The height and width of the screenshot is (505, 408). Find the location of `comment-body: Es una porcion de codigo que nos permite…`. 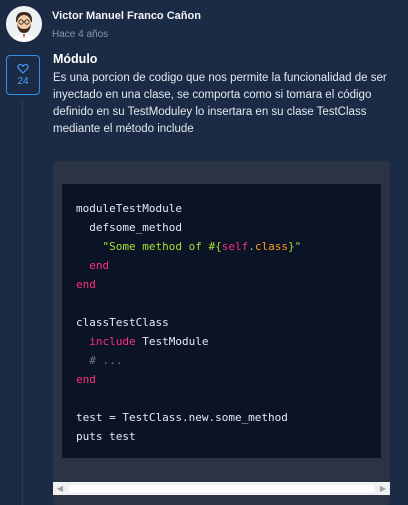

comment-body: Es una porcion de codigo que nos permite… is located at coordinates (220, 103).